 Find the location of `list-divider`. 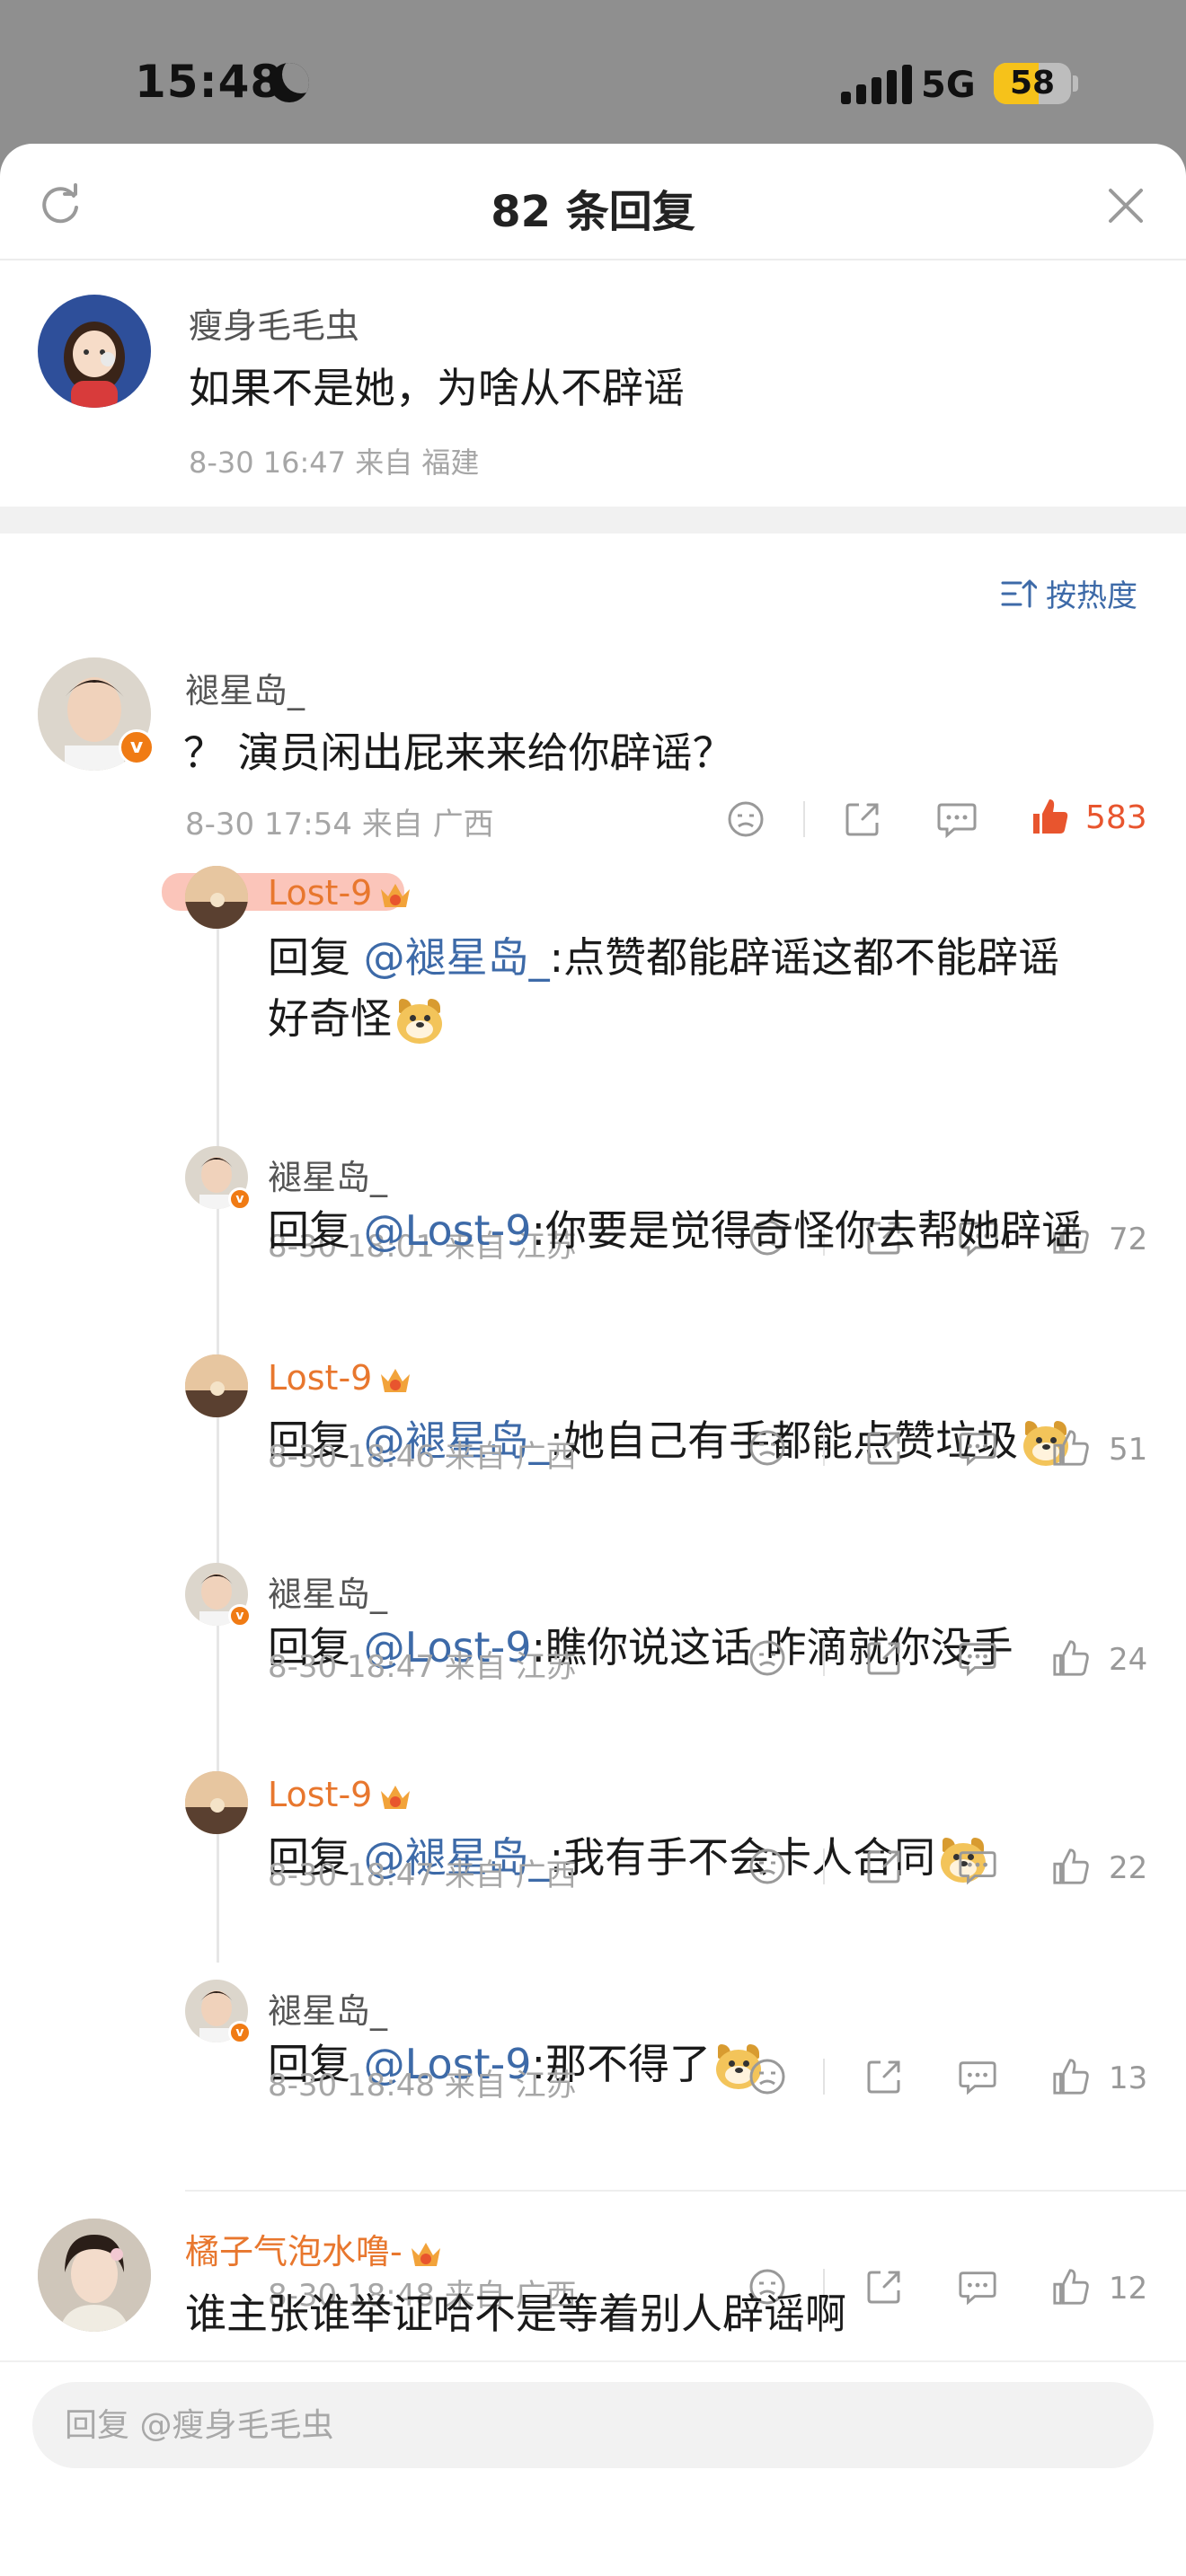

list-divider is located at coordinates (685, 2191).